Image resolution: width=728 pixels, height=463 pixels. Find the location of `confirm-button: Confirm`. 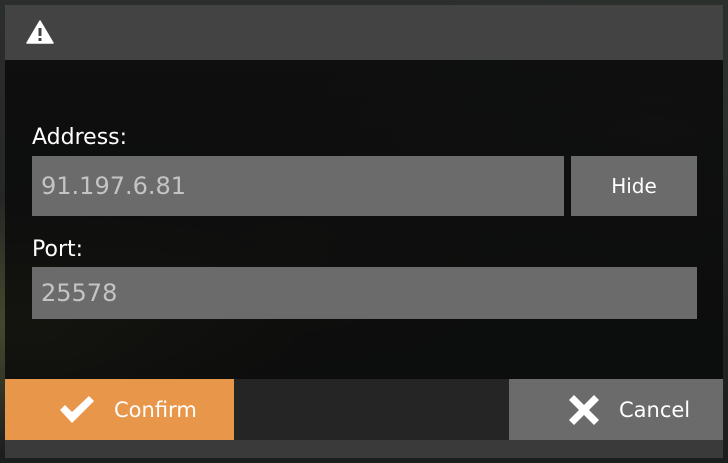

confirm-button: Confirm is located at coordinates (119, 409).